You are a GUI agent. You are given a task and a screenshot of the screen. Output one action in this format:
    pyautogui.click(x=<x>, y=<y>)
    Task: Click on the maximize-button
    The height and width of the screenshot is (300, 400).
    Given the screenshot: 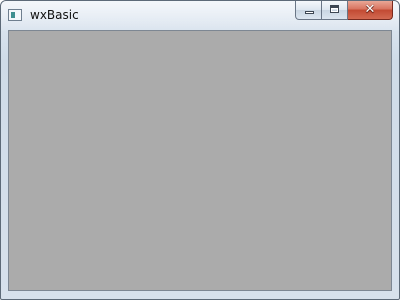 What is the action you would take?
    pyautogui.click(x=335, y=10)
    